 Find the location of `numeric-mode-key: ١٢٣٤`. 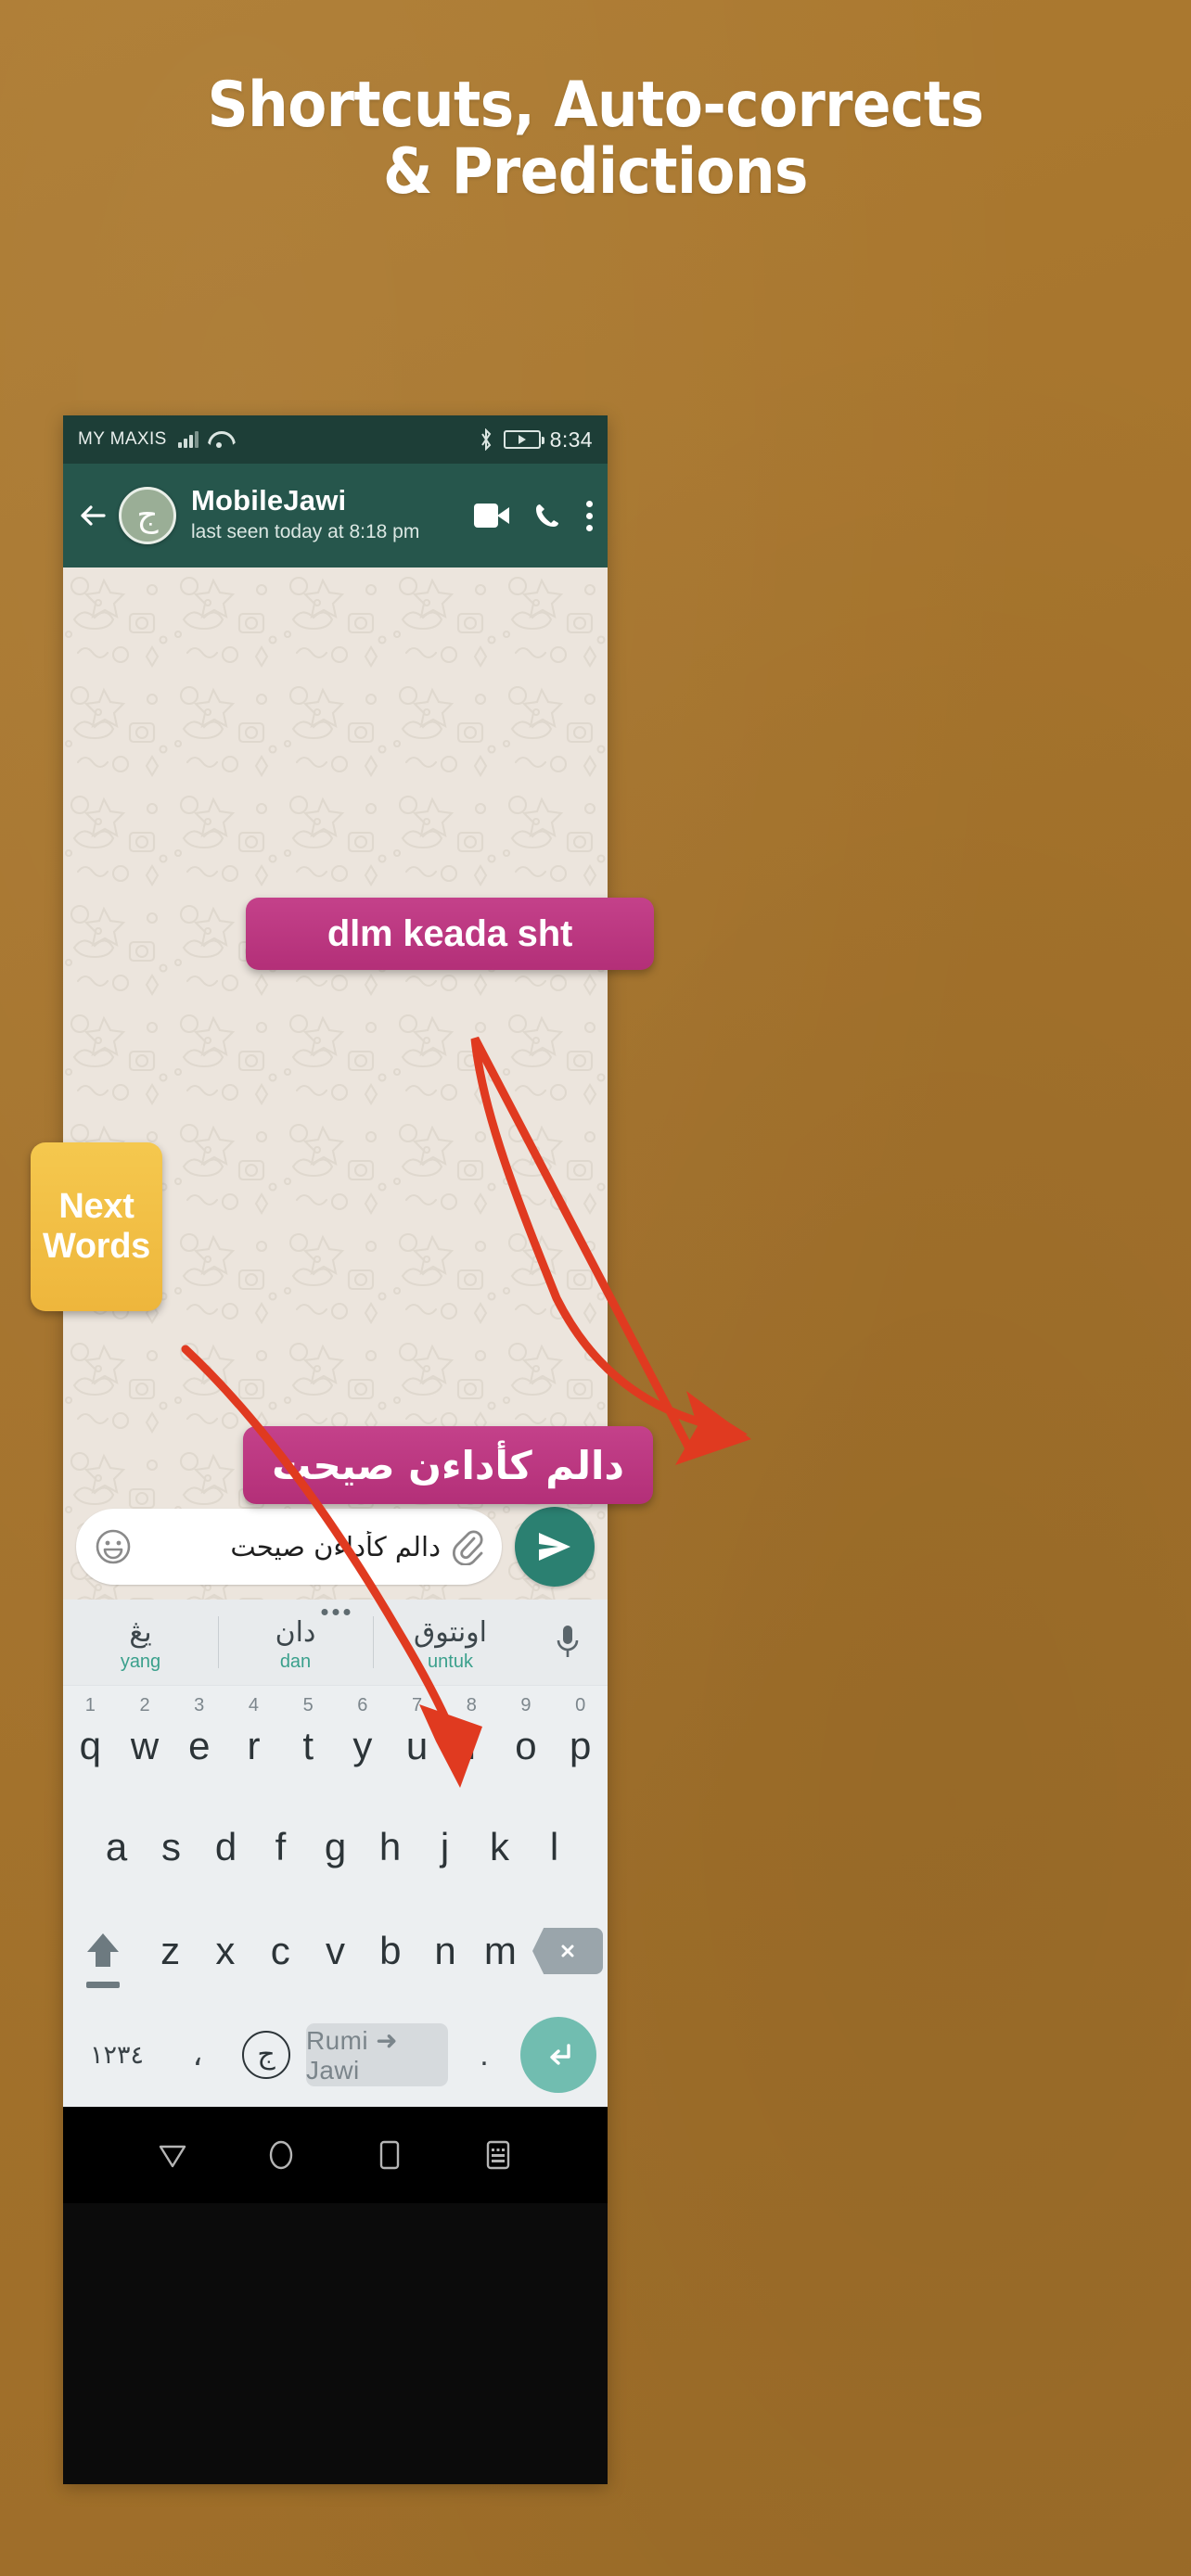

numeric-mode-key: ١٢٣٤ is located at coordinates (117, 2055).